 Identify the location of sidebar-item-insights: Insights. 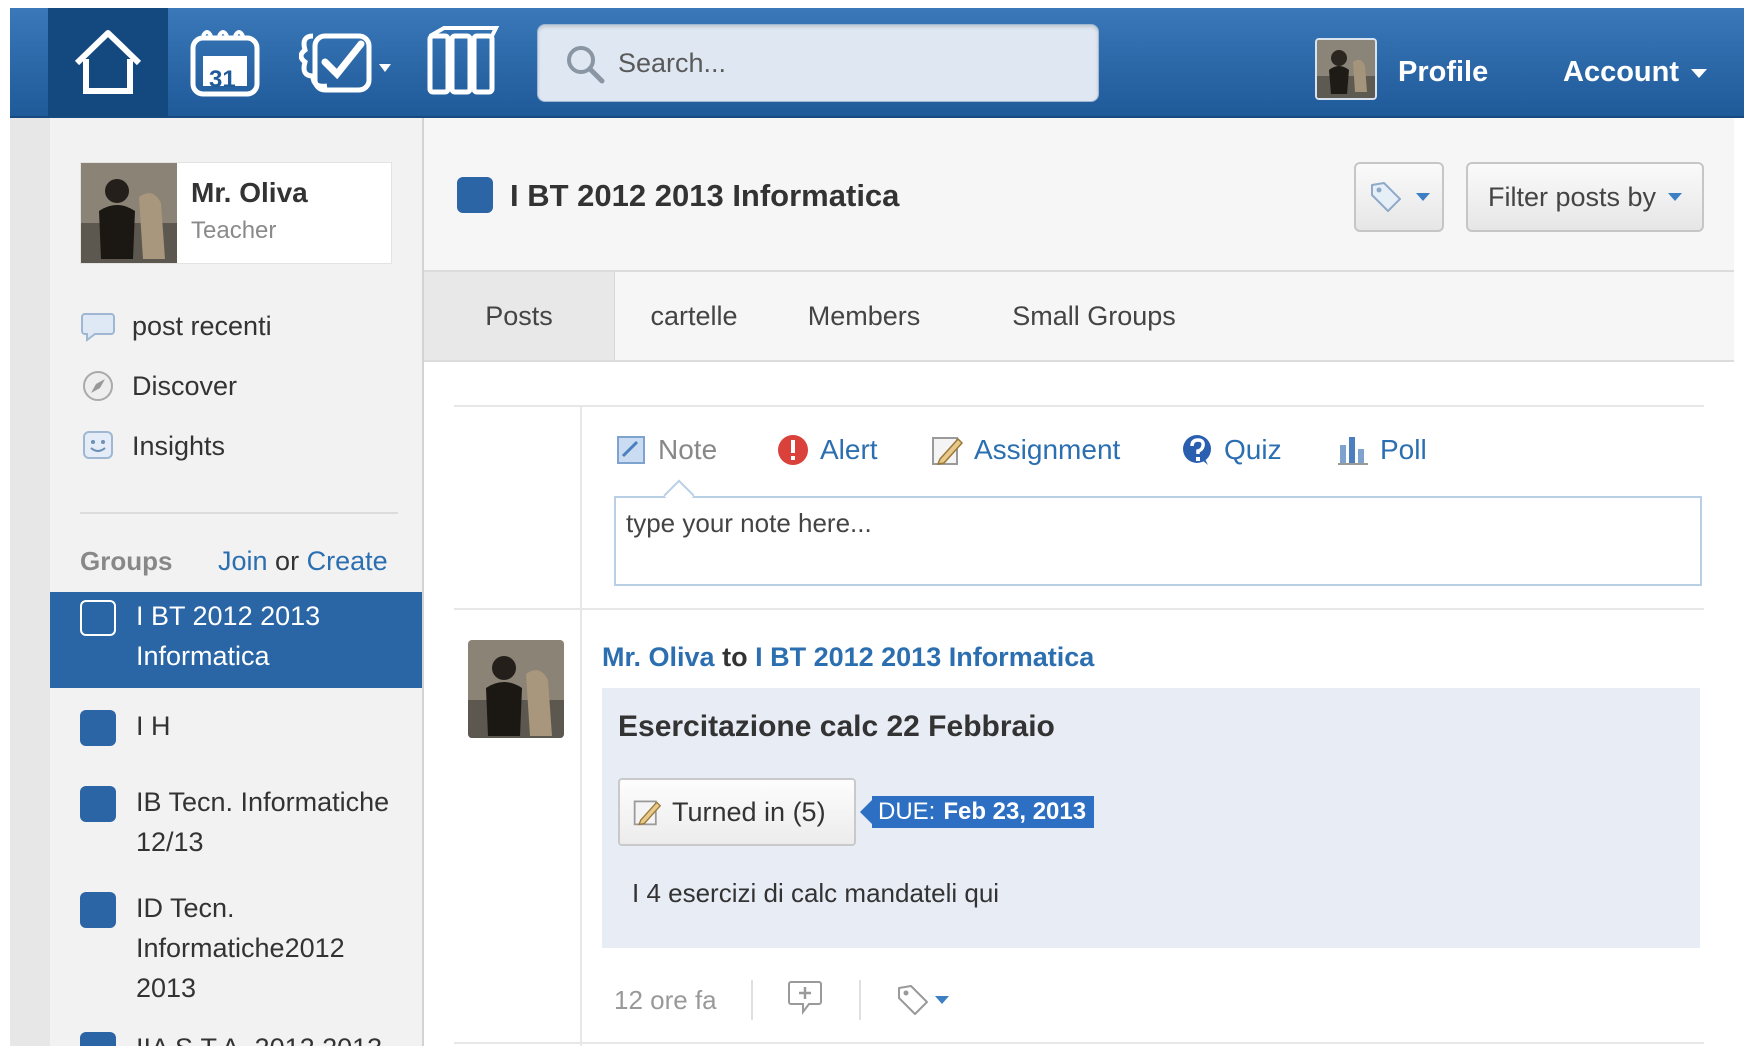
(152, 446).